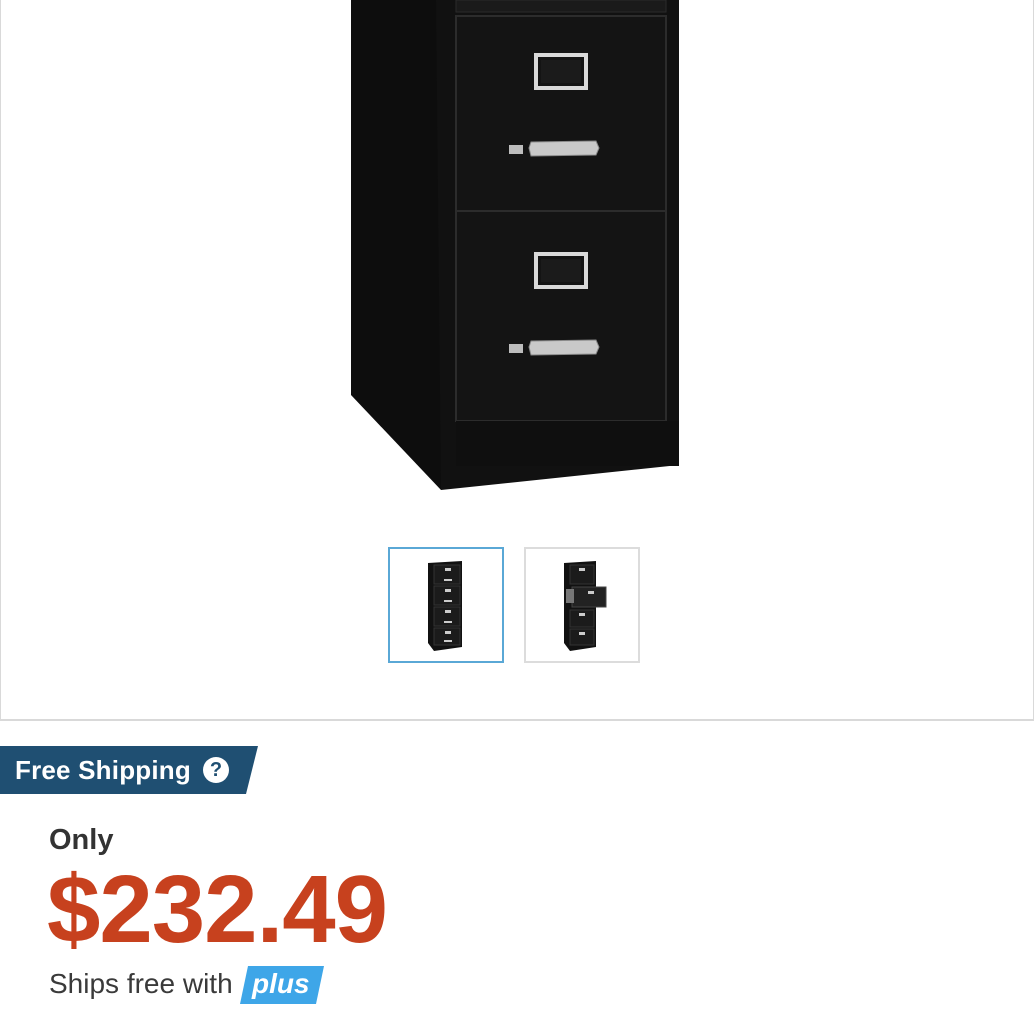  What do you see at coordinates (141, 983) in the screenshot?
I see `ships-free-text: Ships free with` at bounding box center [141, 983].